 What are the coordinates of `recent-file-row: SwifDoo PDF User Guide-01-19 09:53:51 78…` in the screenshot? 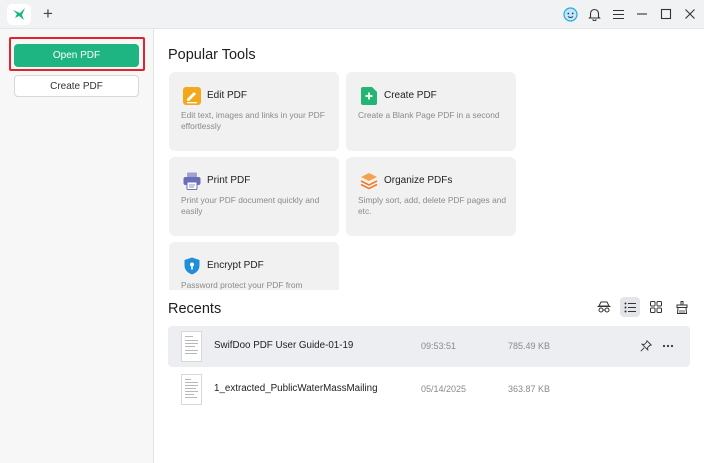 It's located at (429, 346).